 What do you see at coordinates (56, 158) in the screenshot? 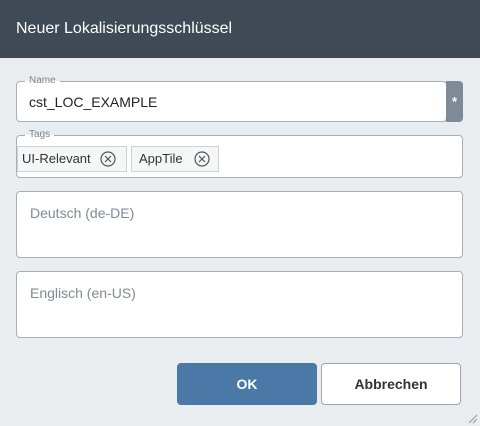
I see `tag-label: UI-Relevant` at bounding box center [56, 158].